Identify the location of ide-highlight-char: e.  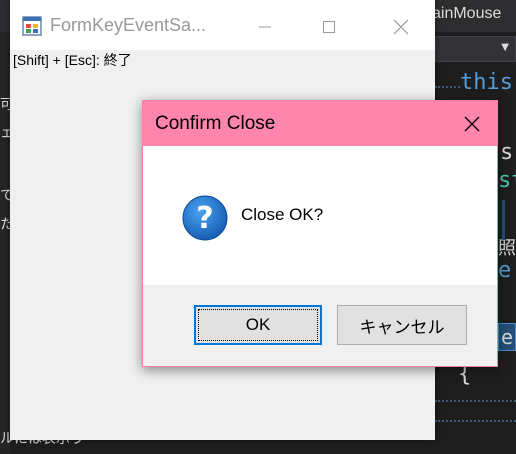
(507, 337).